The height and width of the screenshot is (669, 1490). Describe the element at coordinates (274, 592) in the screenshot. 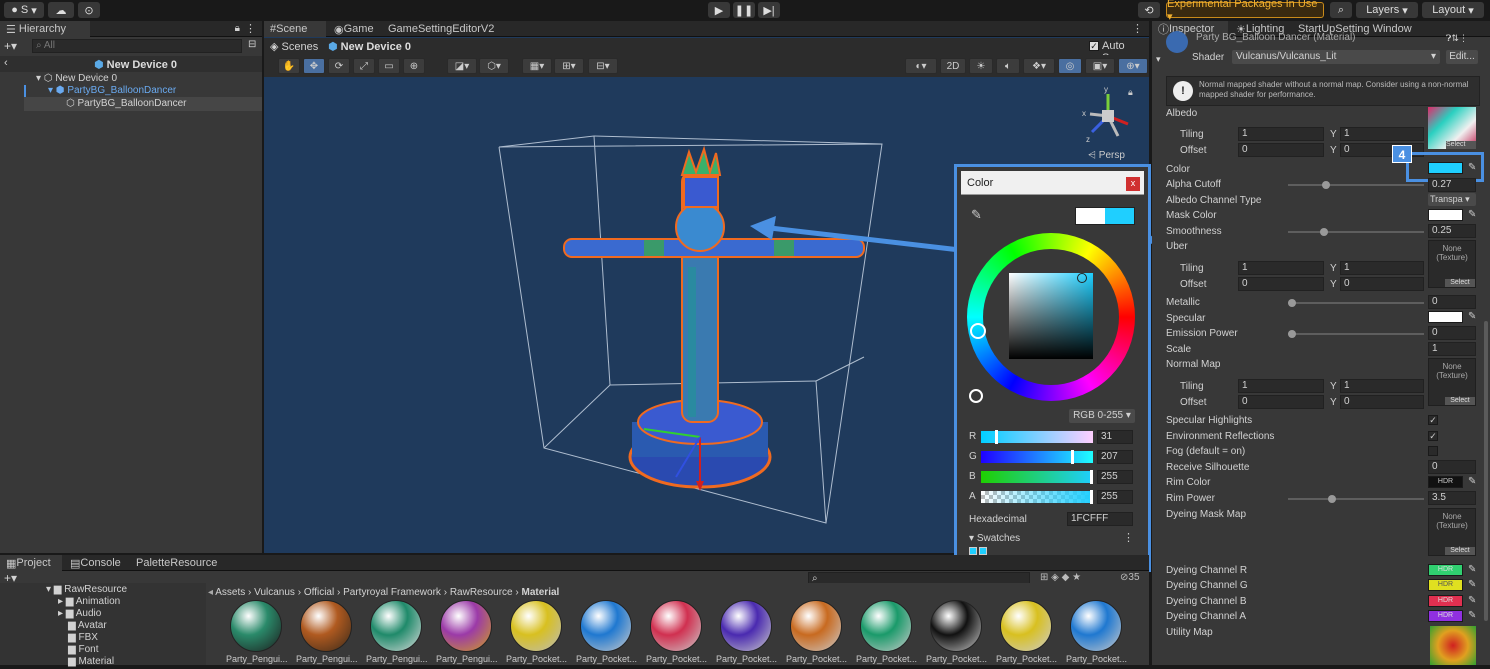

I see `breadcrumb-item: Vulcanus` at that location.